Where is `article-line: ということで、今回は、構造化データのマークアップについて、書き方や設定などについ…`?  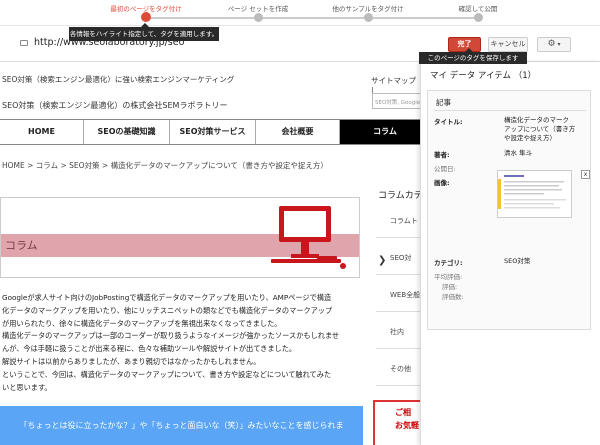 article-line: ということで、今回は、構造化データのマークアップについて、書き方や設定などについ… is located at coordinates (167, 374).